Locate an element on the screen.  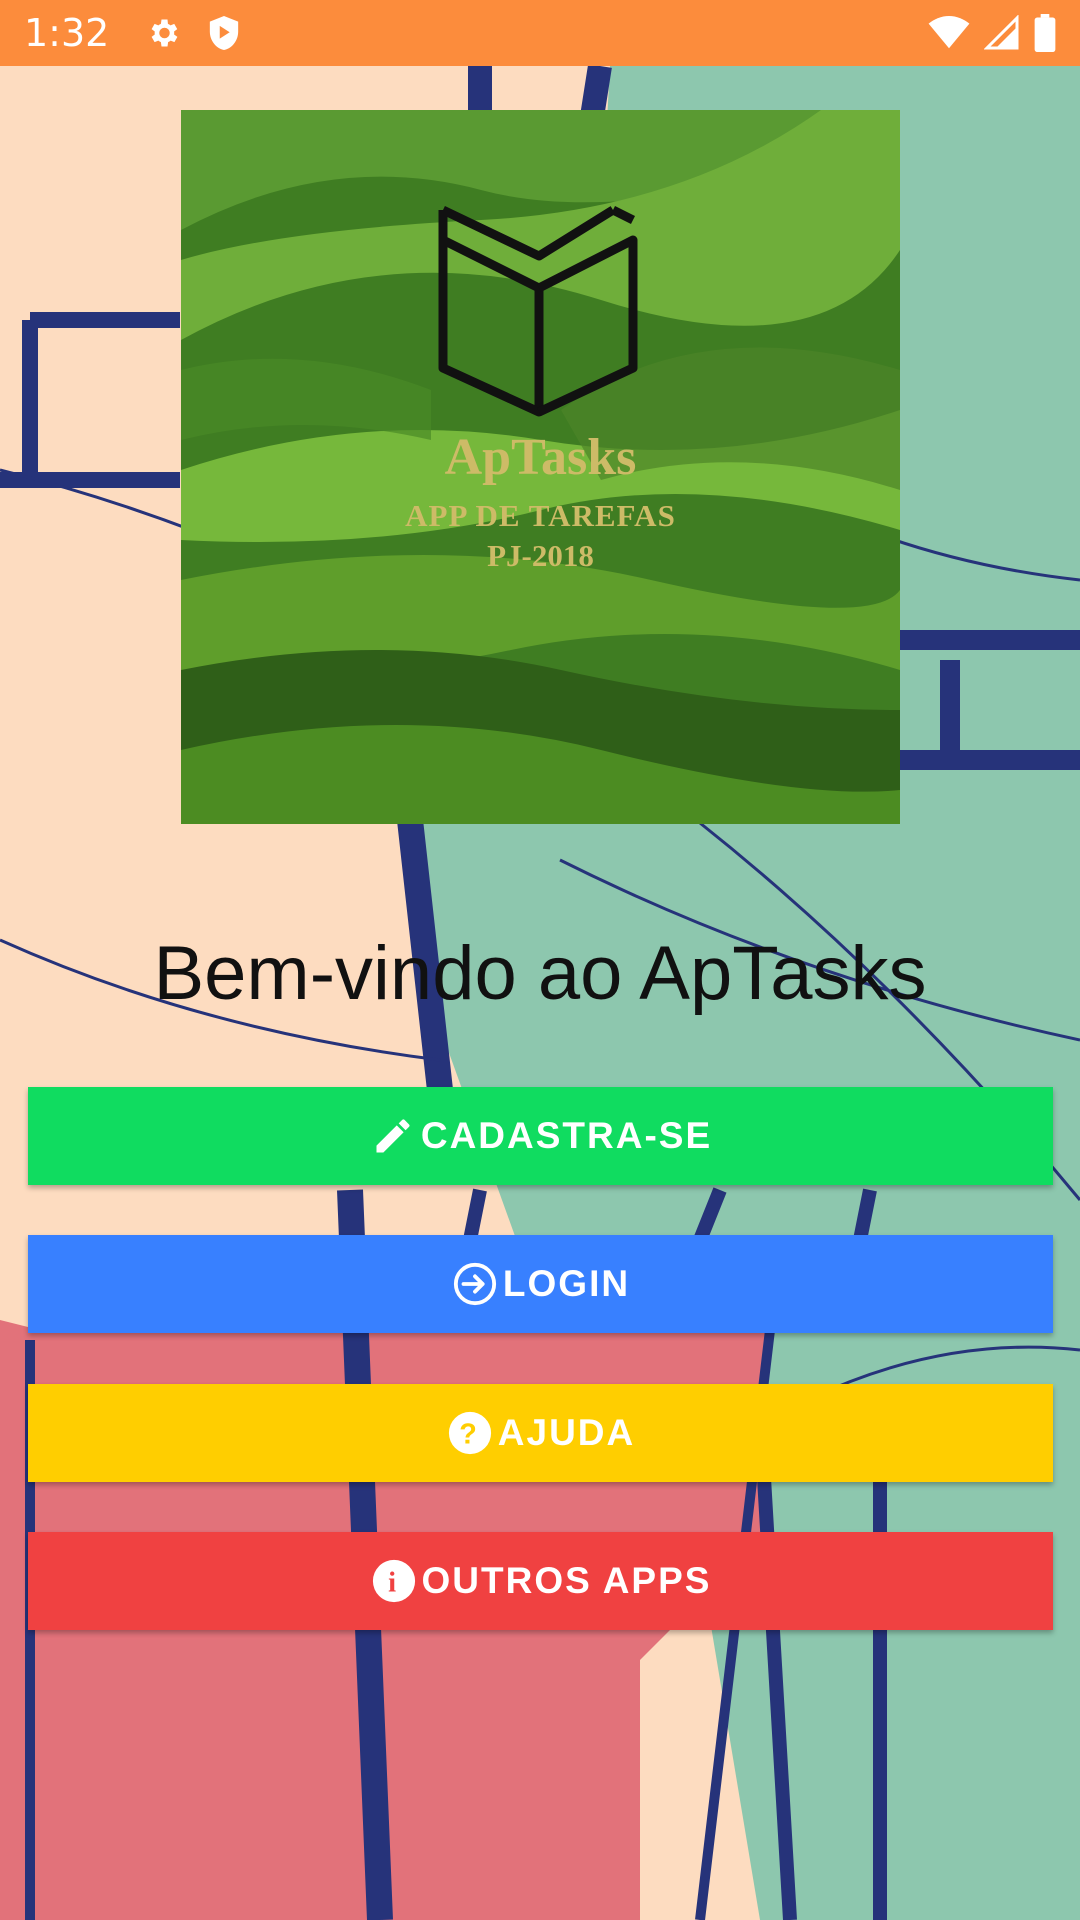
register-button-label: CADASTRA-SE is located at coordinates (566, 1135).